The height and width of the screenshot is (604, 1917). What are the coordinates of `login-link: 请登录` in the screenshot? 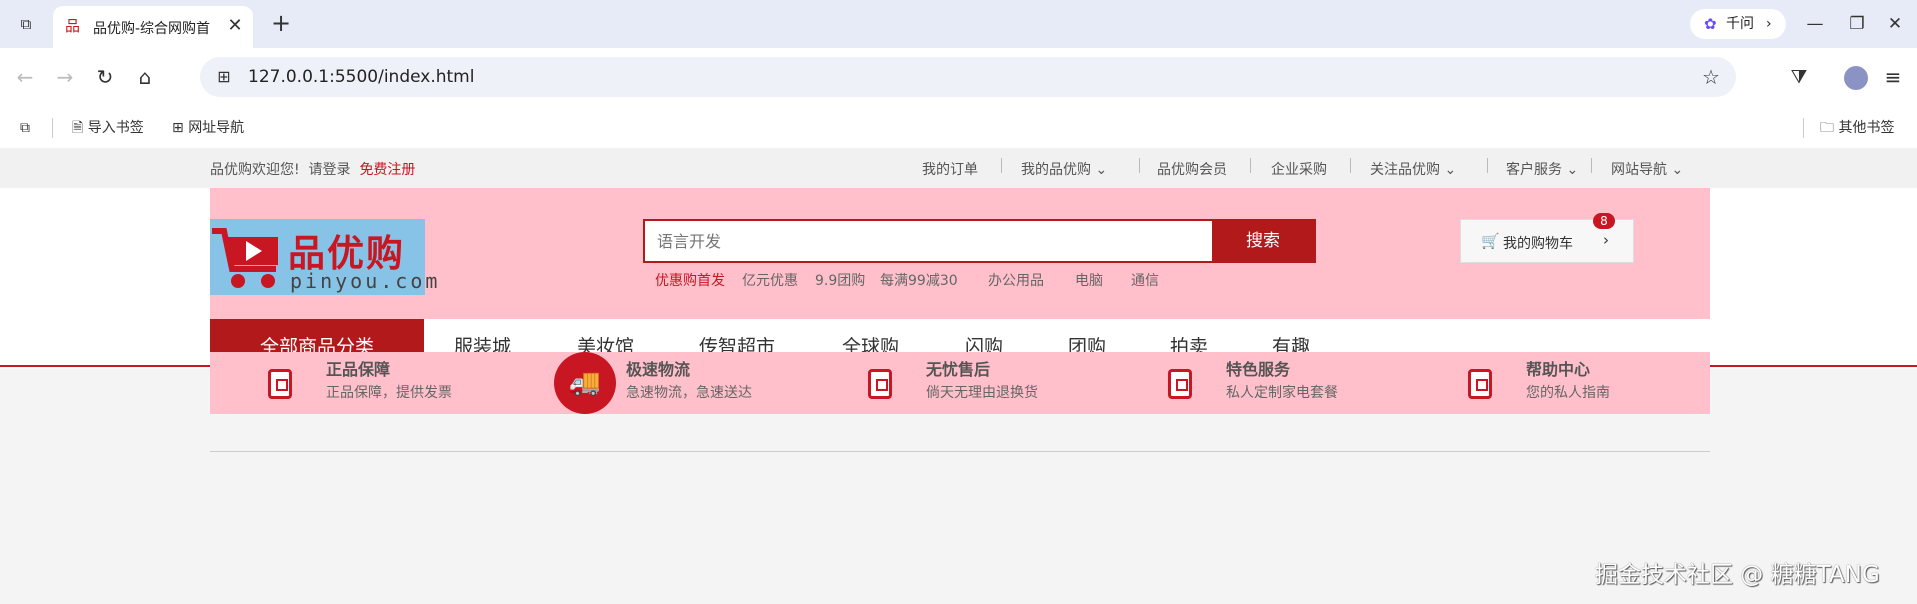 It's located at (330, 170).